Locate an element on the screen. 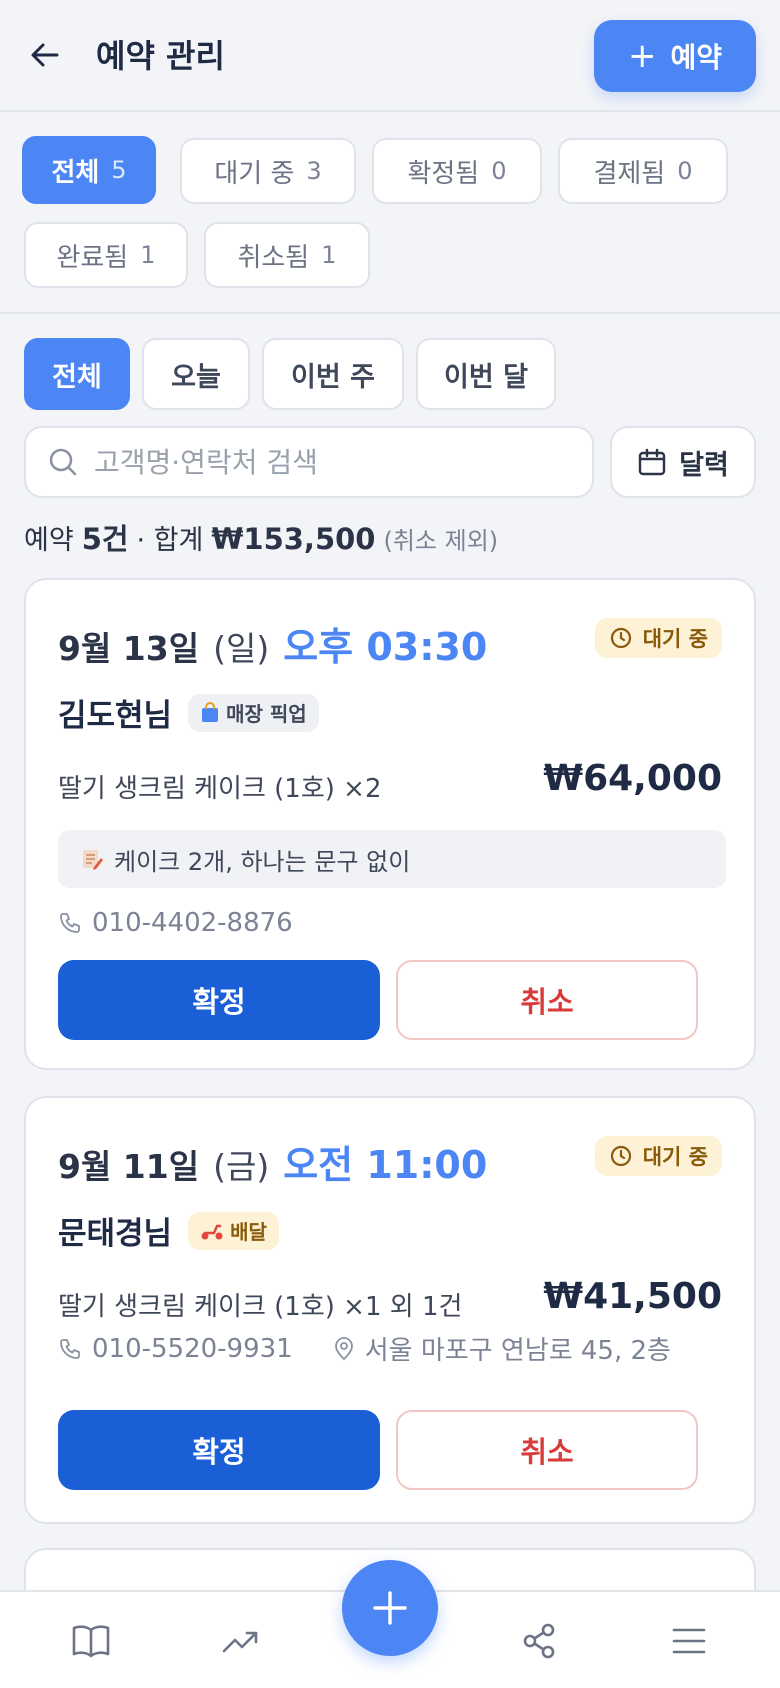 The height and width of the screenshot is (1688, 780). share-icon is located at coordinates (539, 1641).